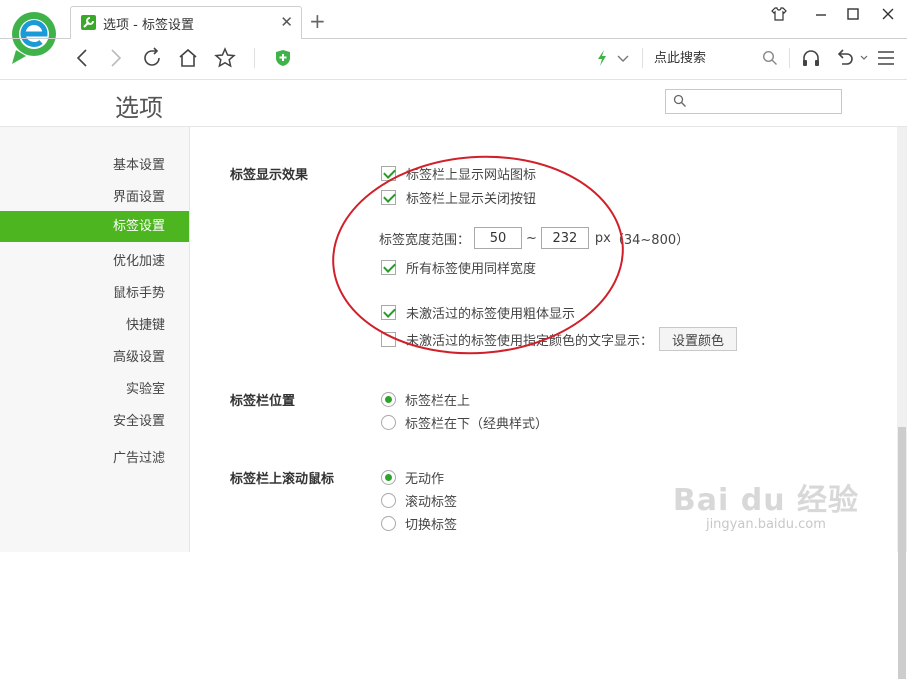 The width and height of the screenshot is (907, 679). Describe the element at coordinates (821, 18) in the screenshot. I see `minimize-button` at that location.